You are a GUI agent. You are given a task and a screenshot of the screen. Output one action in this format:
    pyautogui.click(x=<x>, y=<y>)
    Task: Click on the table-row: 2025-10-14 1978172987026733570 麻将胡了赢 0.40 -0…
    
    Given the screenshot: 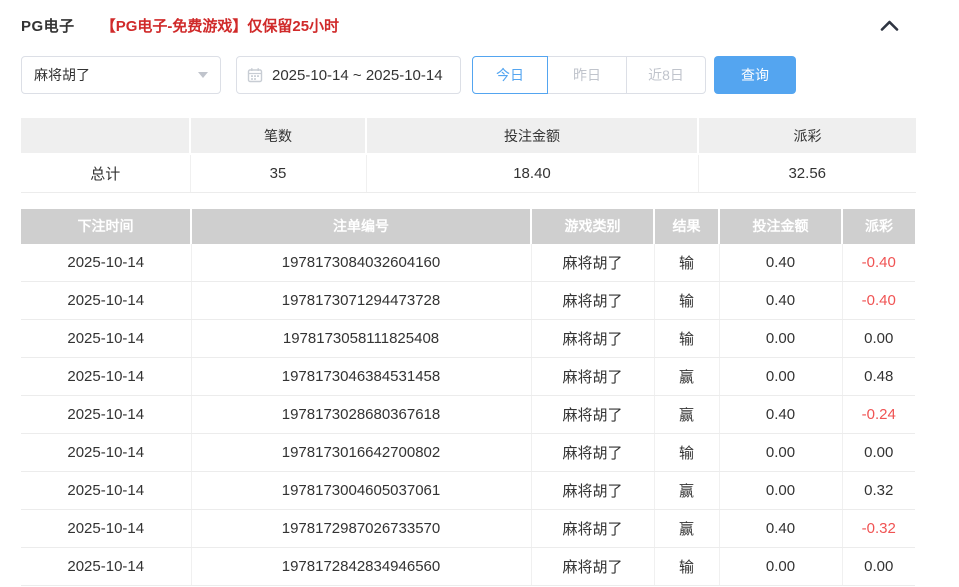 What is the action you would take?
    pyautogui.click(x=468, y=528)
    